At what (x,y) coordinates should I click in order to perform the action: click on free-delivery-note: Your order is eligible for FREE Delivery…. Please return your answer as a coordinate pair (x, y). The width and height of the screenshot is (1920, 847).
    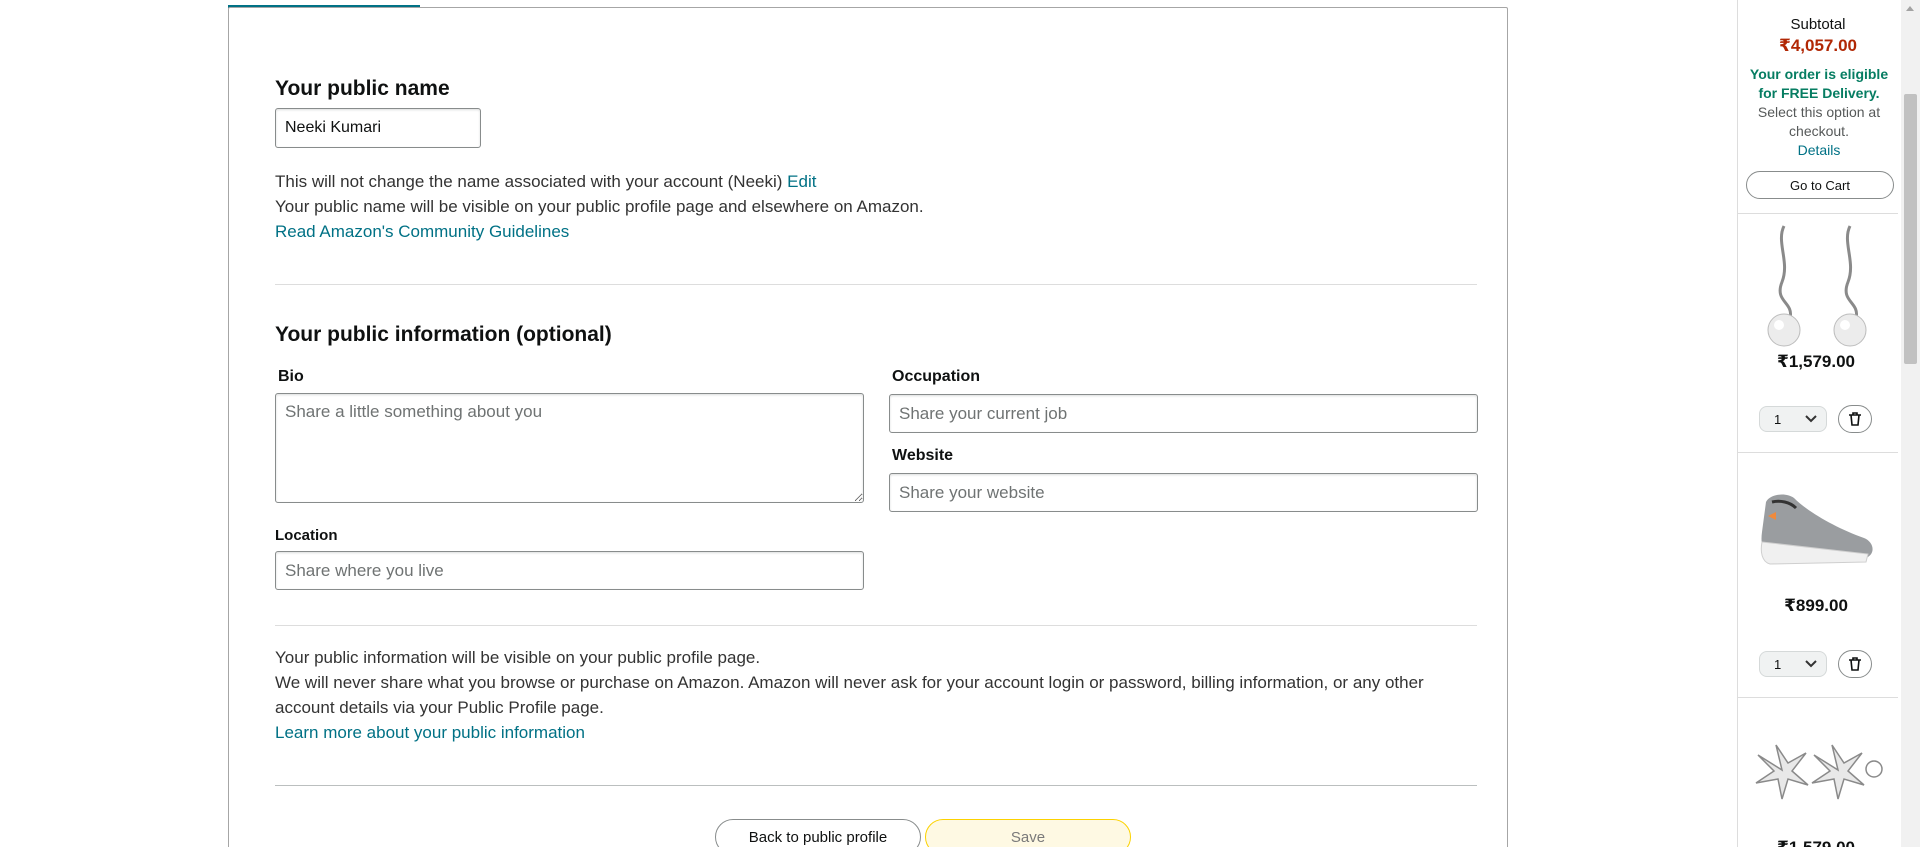
    Looking at the image, I should click on (1819, 112).